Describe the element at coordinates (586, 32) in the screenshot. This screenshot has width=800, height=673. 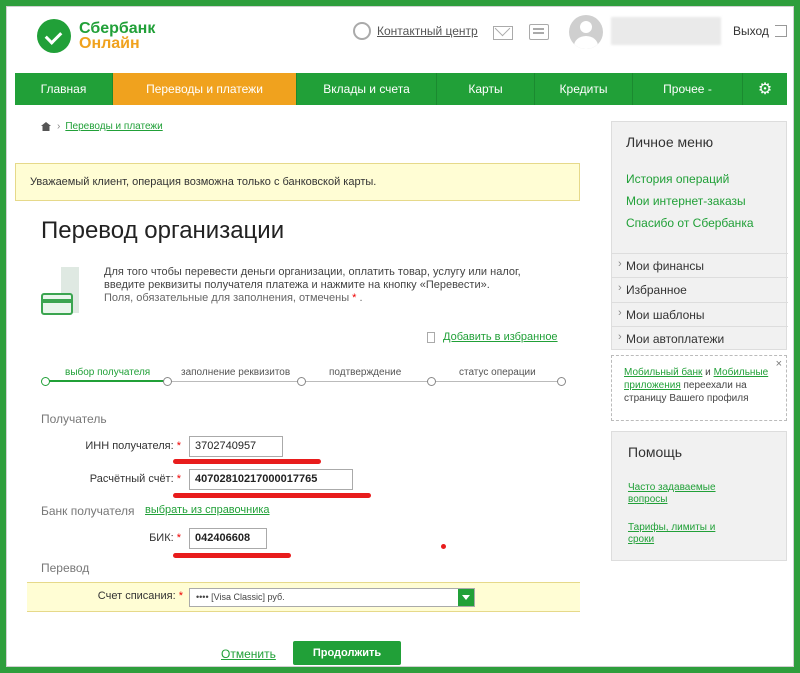
I see `avatar` at that location.